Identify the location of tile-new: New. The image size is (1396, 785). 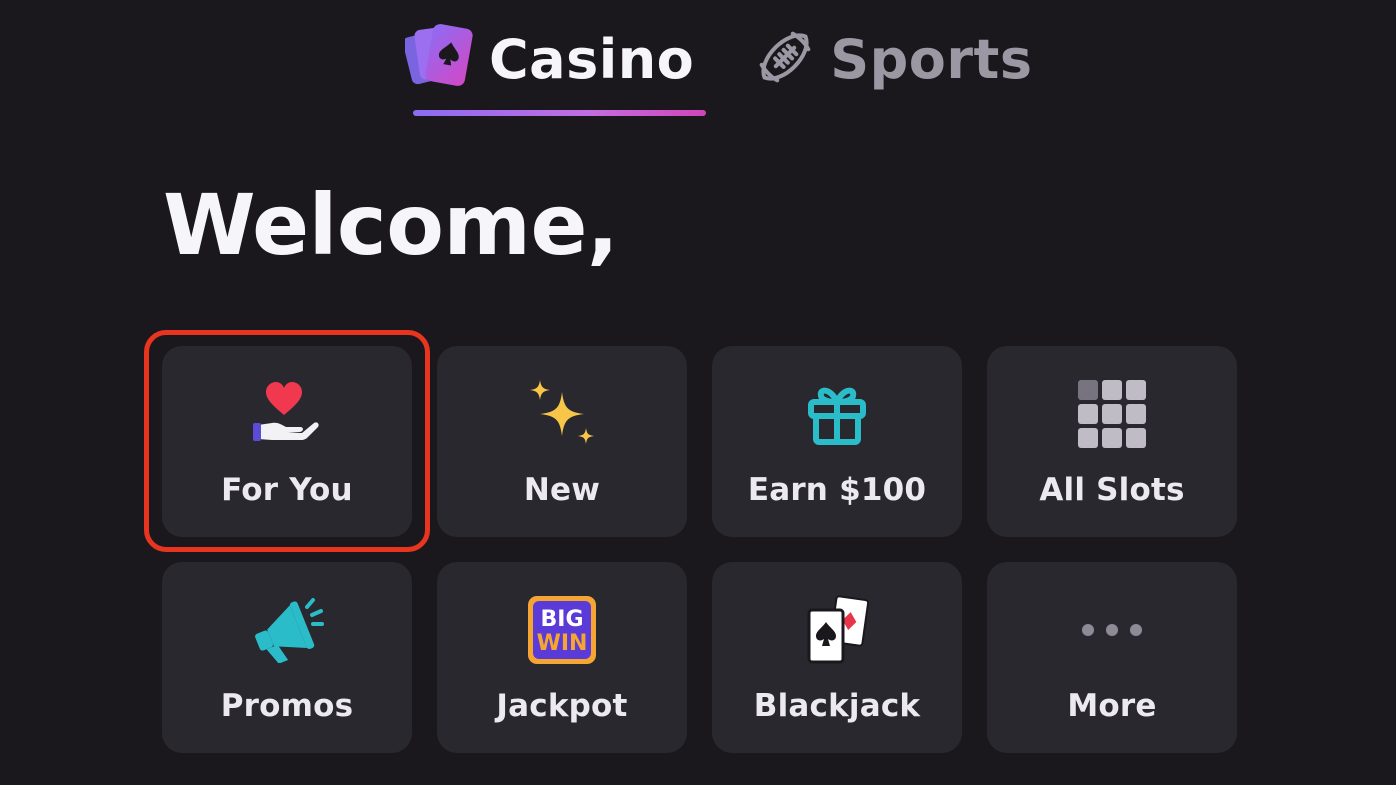
(562, 441).